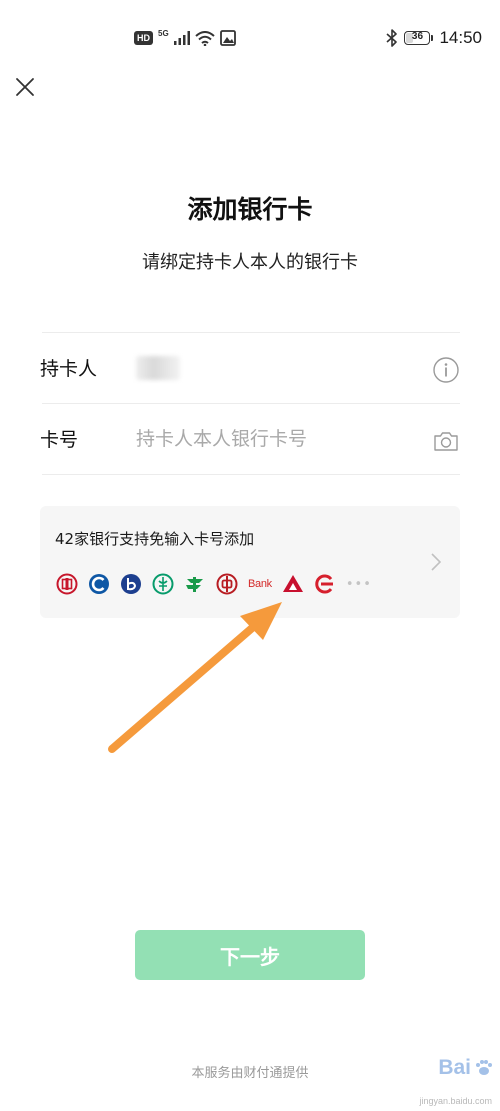 The image size is (500, 1111). Describe the element at coordinates (250, 955) in the screenshot. I see `next-step-button: 下一步` at that location.